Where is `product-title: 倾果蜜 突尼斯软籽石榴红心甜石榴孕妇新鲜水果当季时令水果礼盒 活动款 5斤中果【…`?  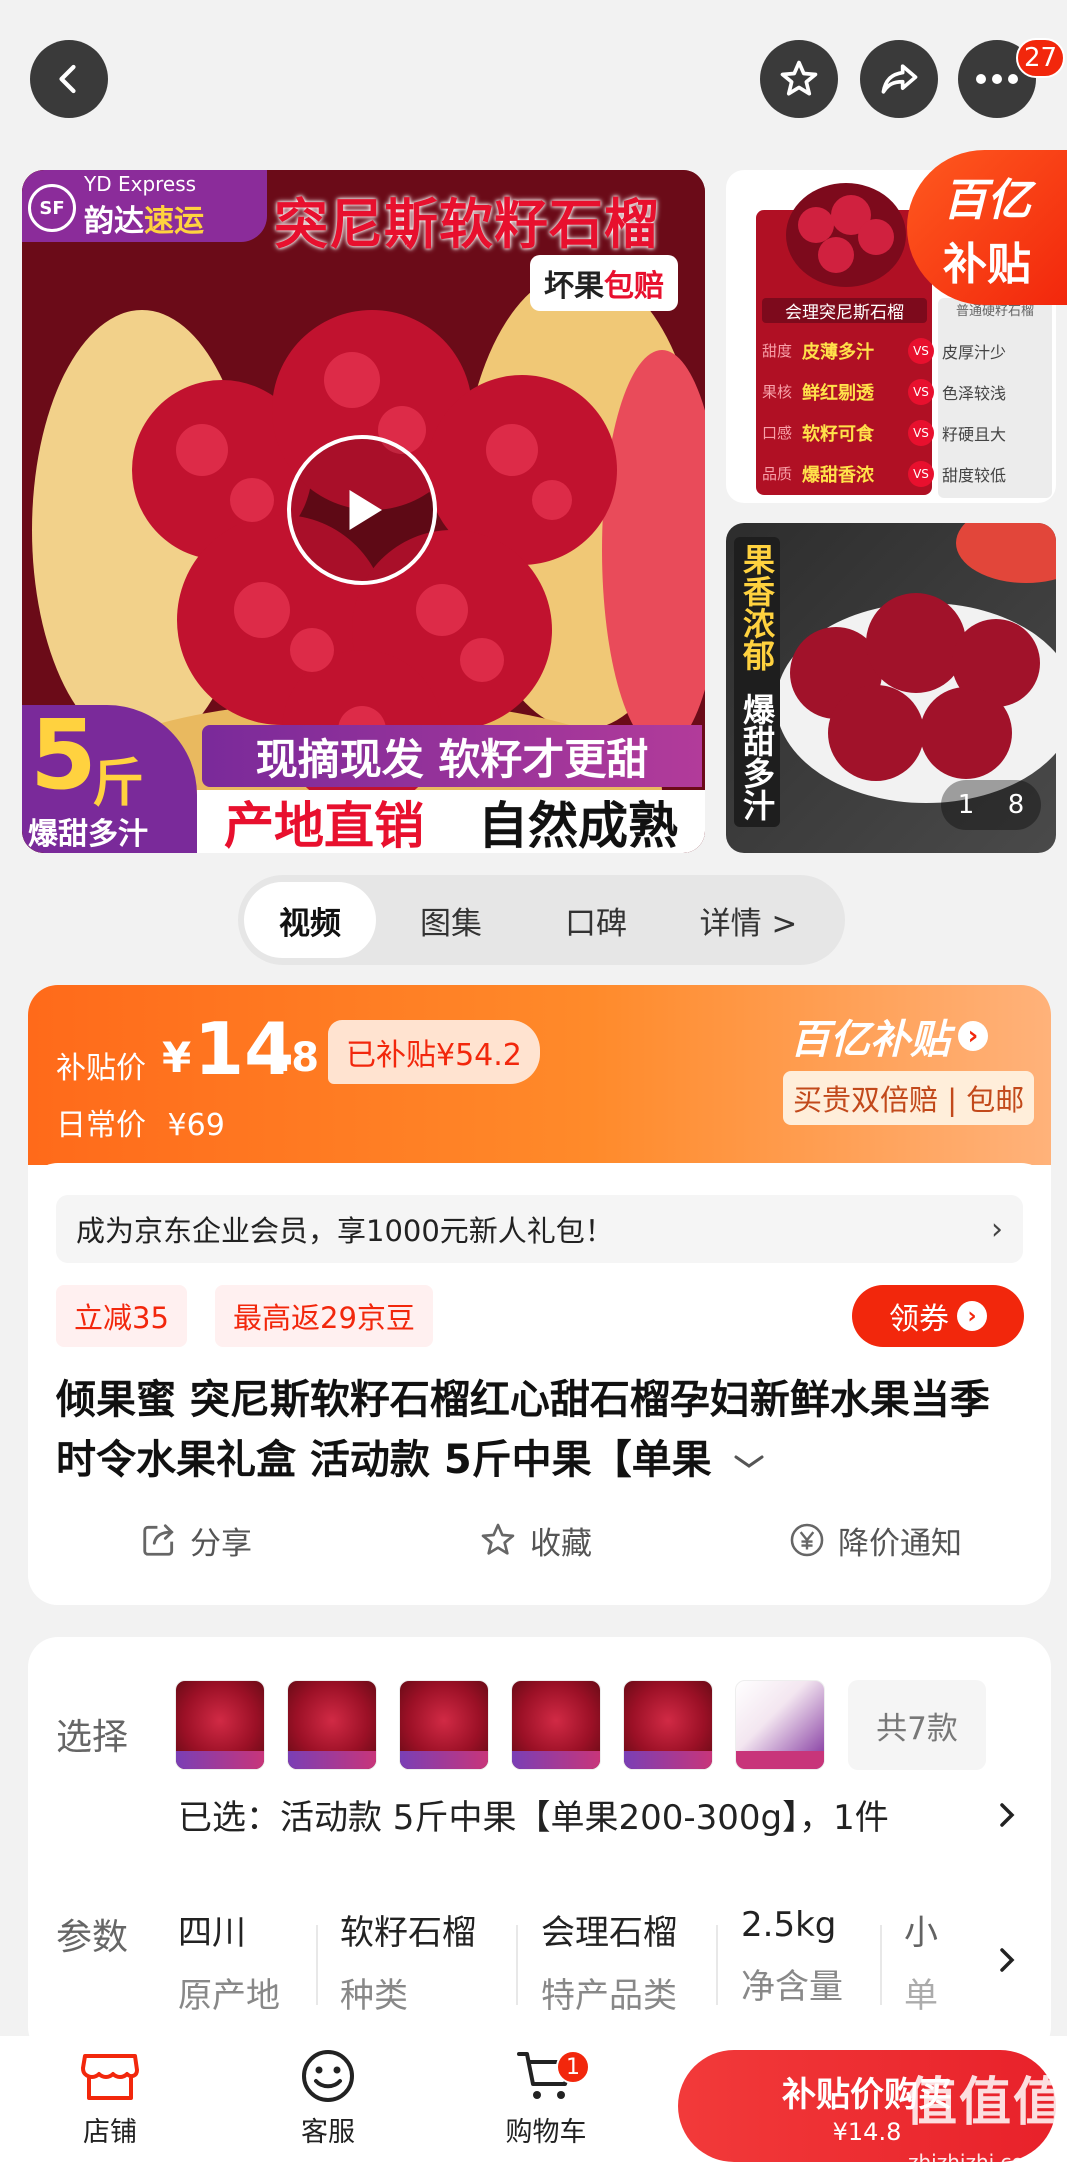 product-title: 倾果蜜 突尼斯软籽石榴红心甜石榴孕妇新鲜水果当季时令水果礼盒 活动款 5斤中果【… is located at coordinates (536, 1430).